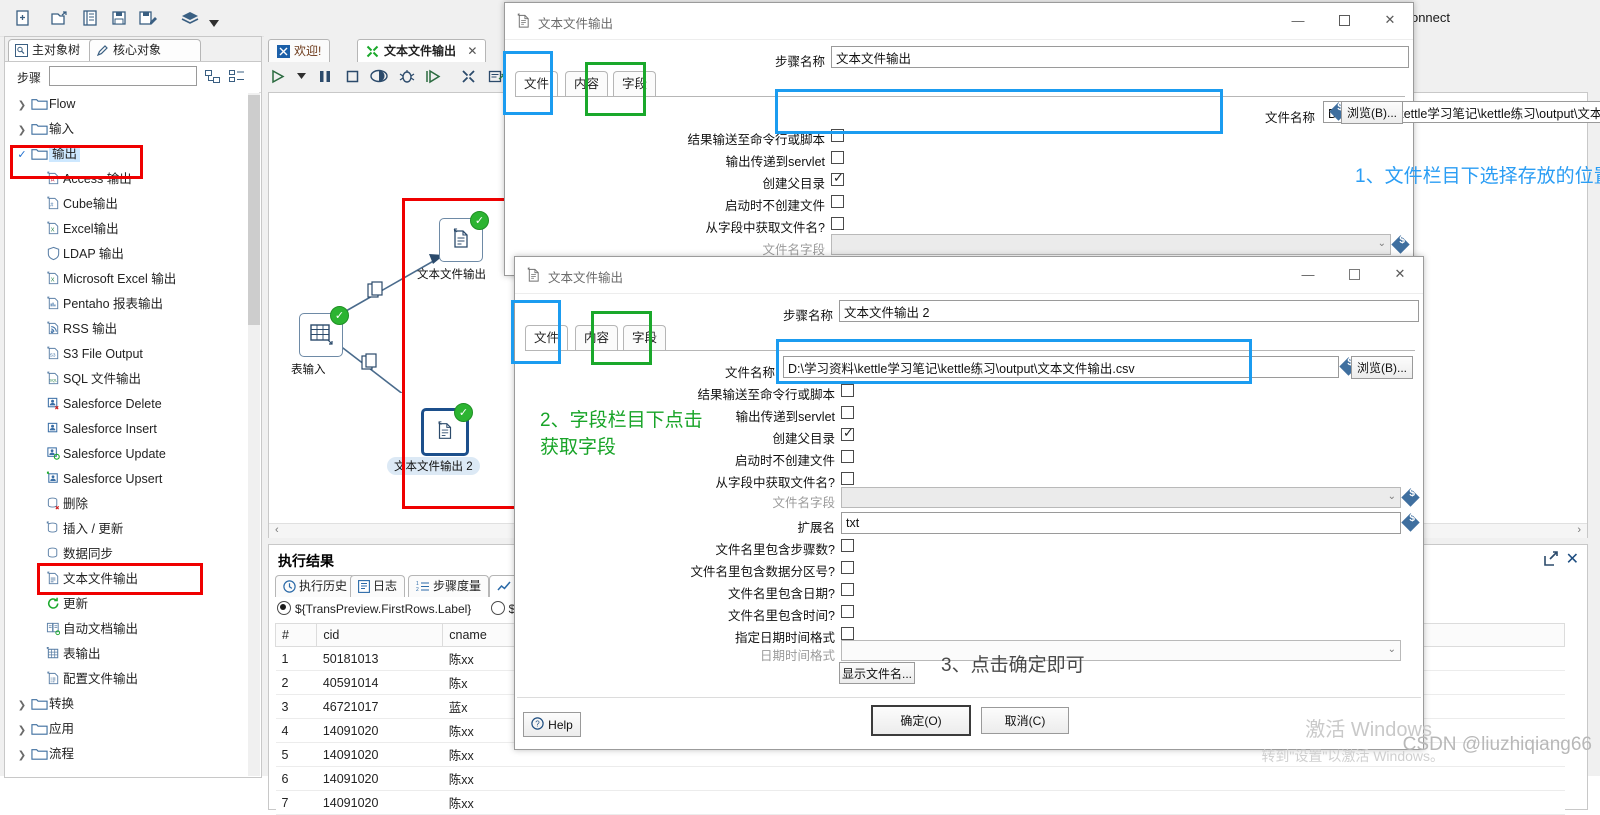 This screenshot has height=815, width=1600. Describe the element at coordinates (22, 155) in the screenshot. I see `expanded-arrow-icon: ✓` at that location.